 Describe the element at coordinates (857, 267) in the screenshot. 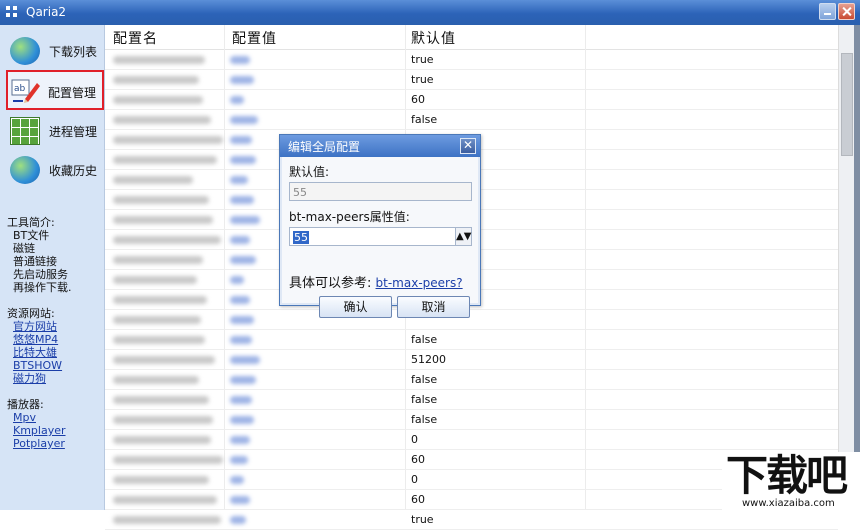

I see `window-border` at that location.